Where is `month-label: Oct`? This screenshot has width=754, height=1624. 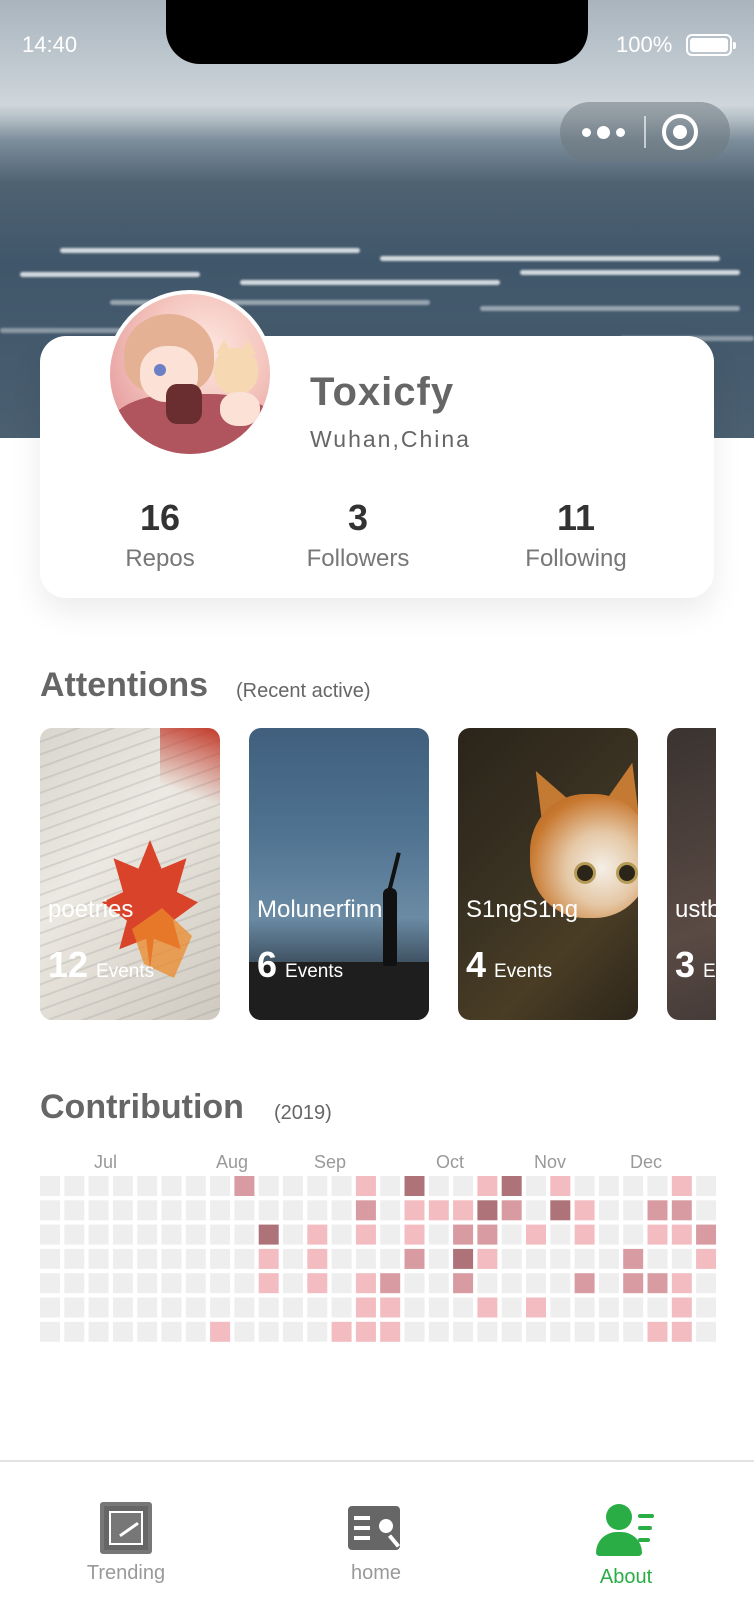
month-label: Oct is located at coordinates (450, 1162).